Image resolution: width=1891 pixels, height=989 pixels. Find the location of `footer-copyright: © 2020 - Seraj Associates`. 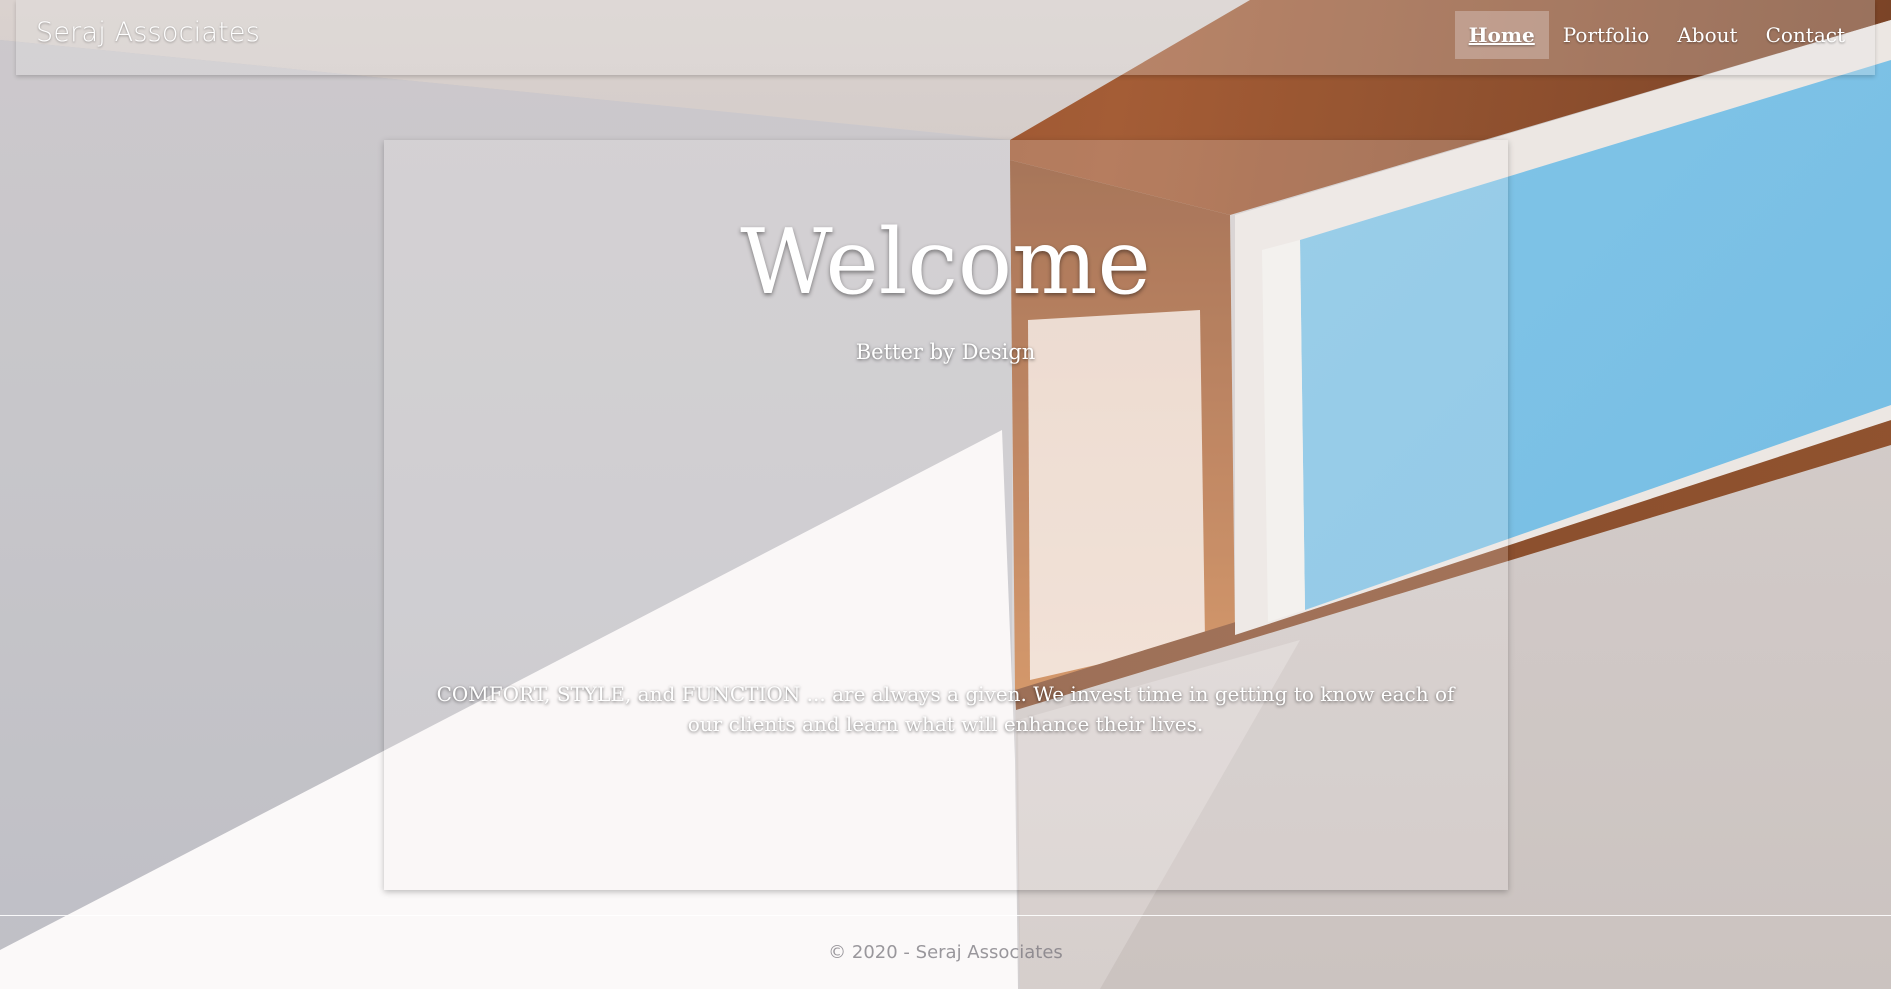

footer-copyright: © 2020 - Seraj Associates is located at coordinates (945, 952).